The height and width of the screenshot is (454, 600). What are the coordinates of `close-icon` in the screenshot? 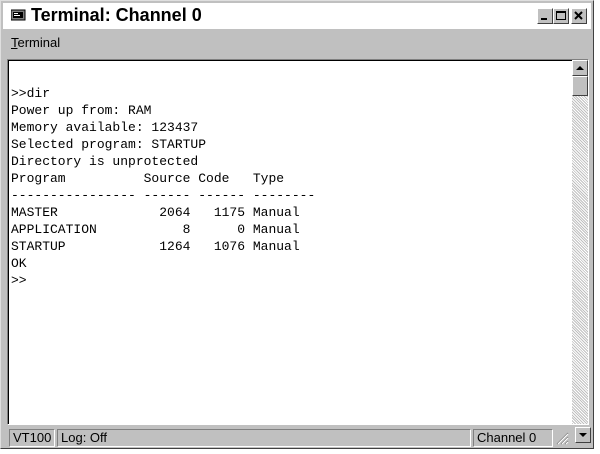 It's located at (578, 15).